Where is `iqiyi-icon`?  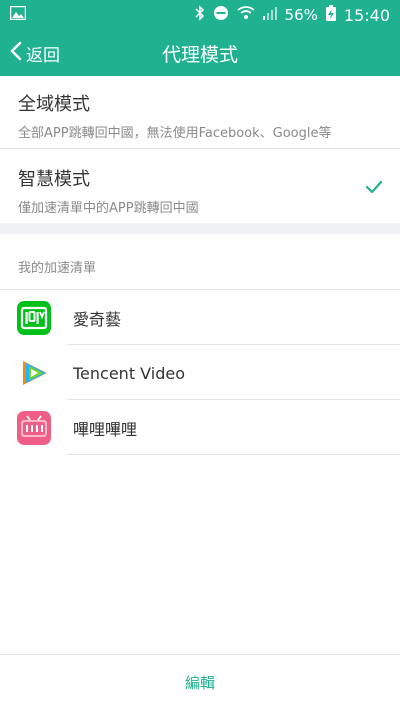 iqiyi-icon is located at coordinates (34, 318).